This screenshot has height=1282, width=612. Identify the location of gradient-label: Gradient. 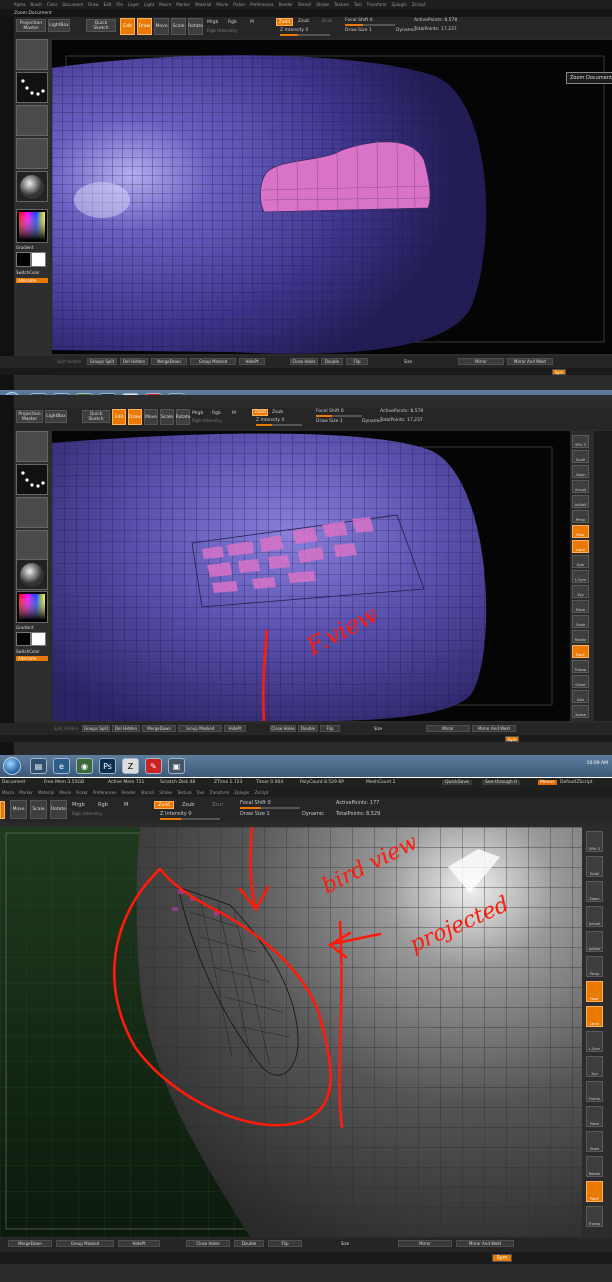
(24, 247).